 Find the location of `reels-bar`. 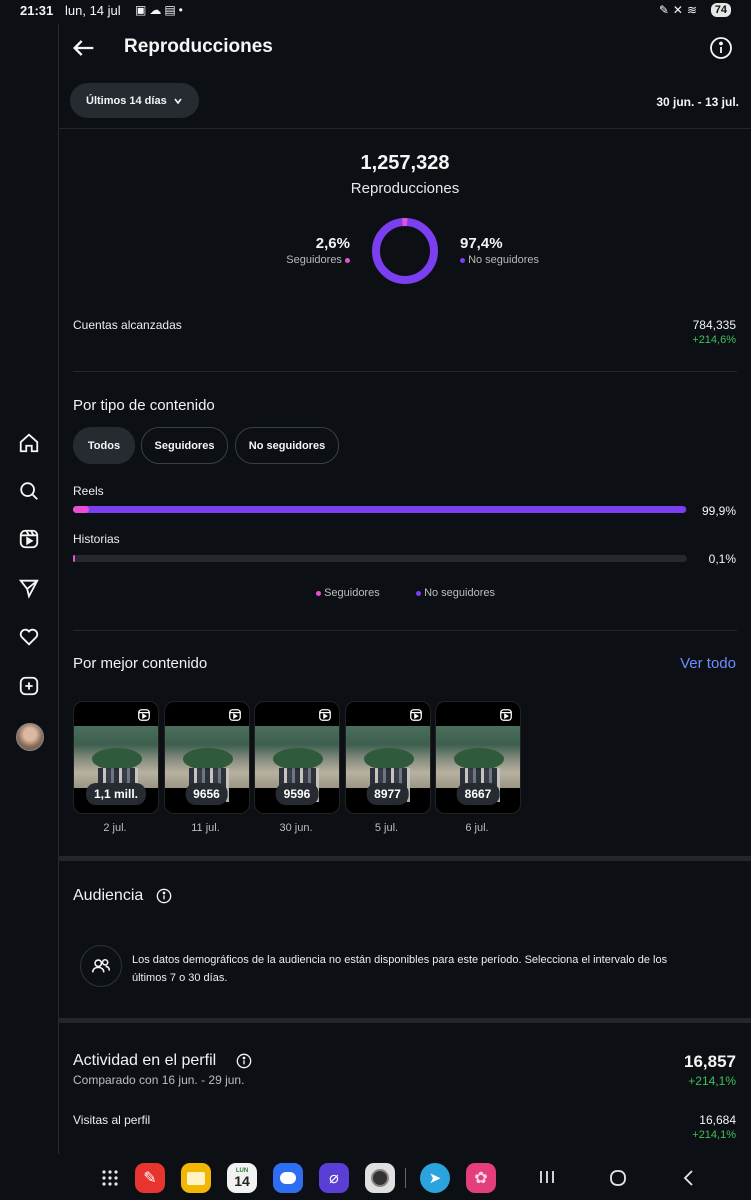

reels-bar is located at coordinates (380, 509).